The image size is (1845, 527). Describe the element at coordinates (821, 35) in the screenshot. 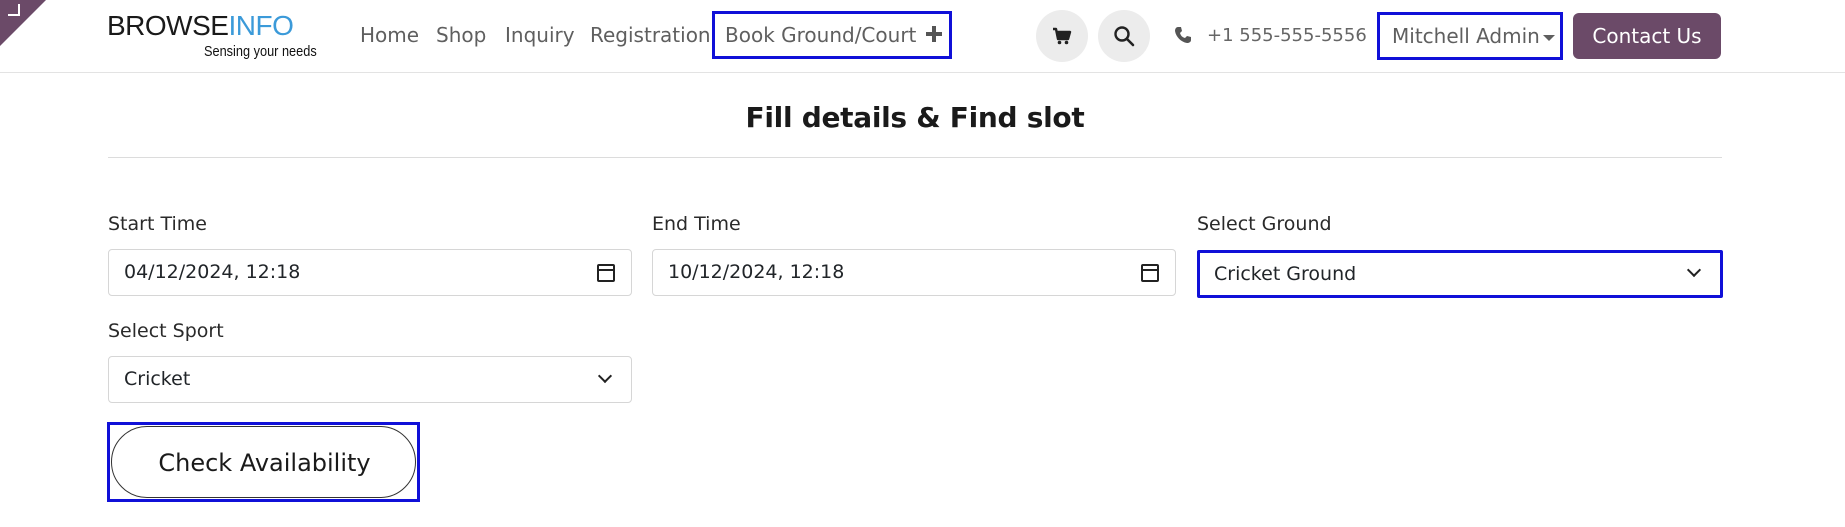

I see `book-ground-label: Book Ground/Court` at that location.